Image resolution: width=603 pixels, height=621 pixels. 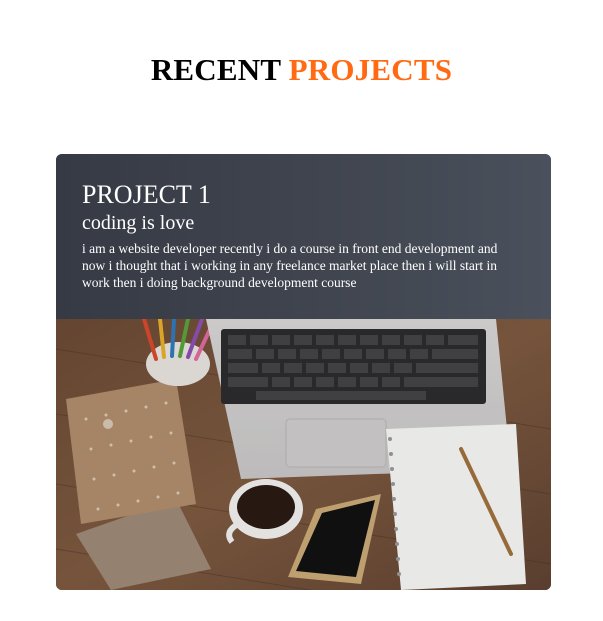 What do you see at coordinates (138, 223) in the screenshot?
I see `project-subtitle: coding is love` at bounding box center [138, 223].